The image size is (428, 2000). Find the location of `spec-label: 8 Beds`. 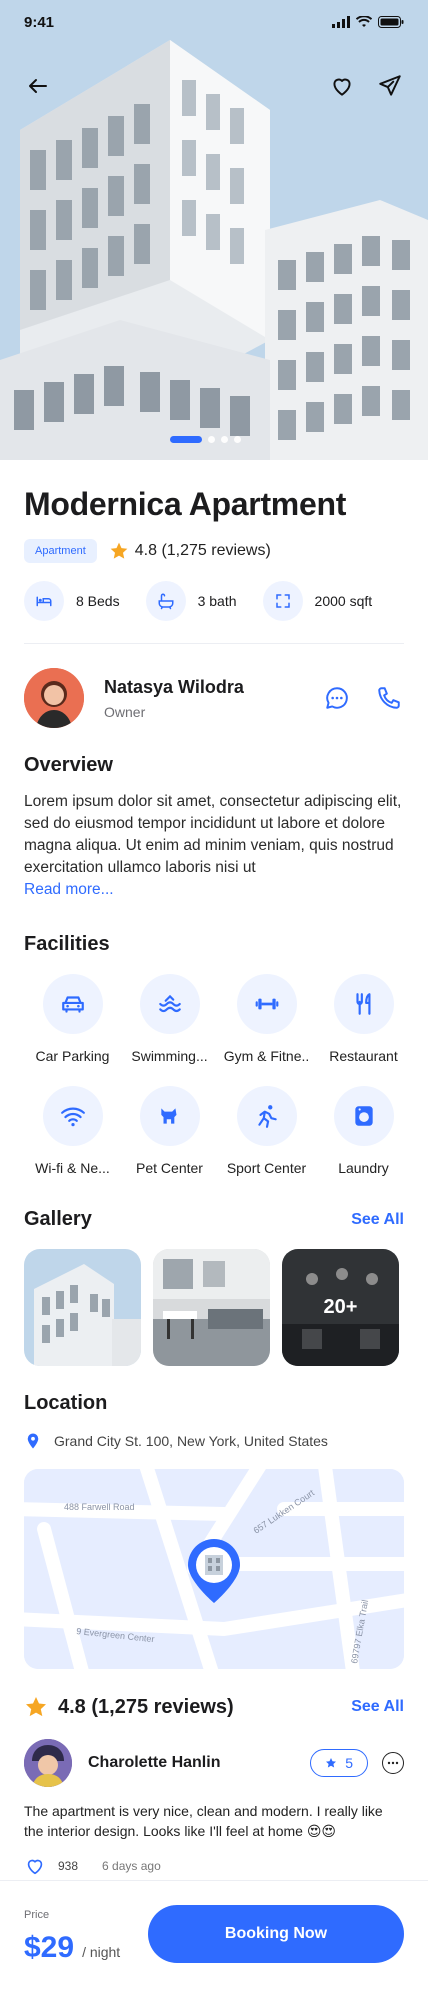

spec-label: 8 Beds is located at coordinates (98, 601).